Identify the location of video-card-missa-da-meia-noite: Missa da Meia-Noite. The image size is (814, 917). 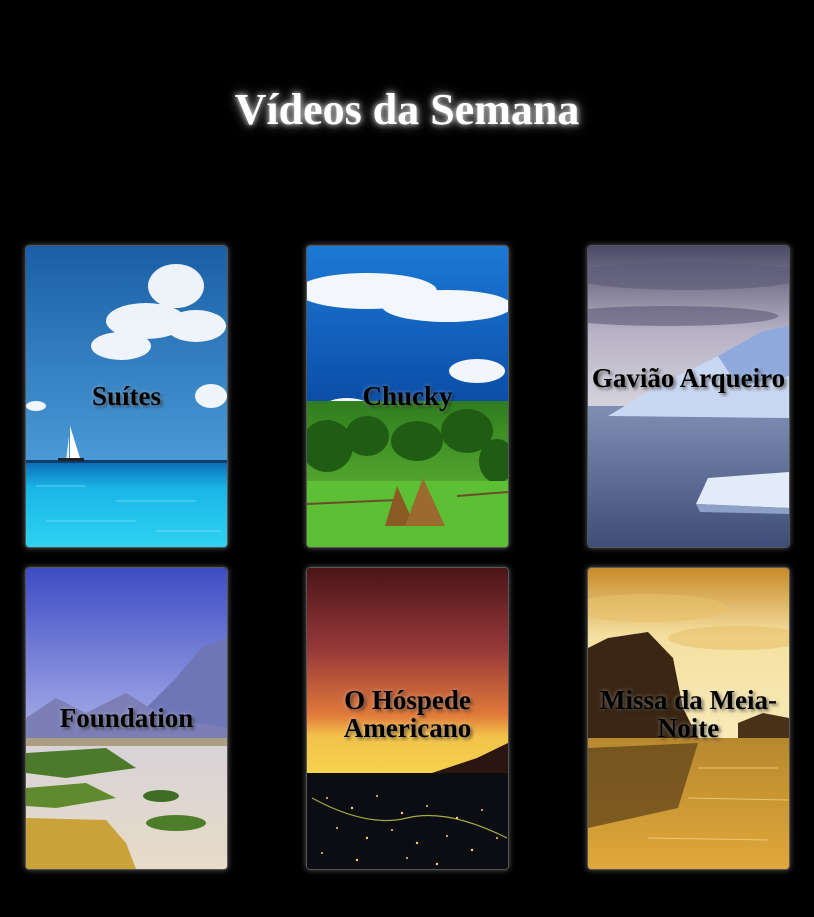
(688, 718).